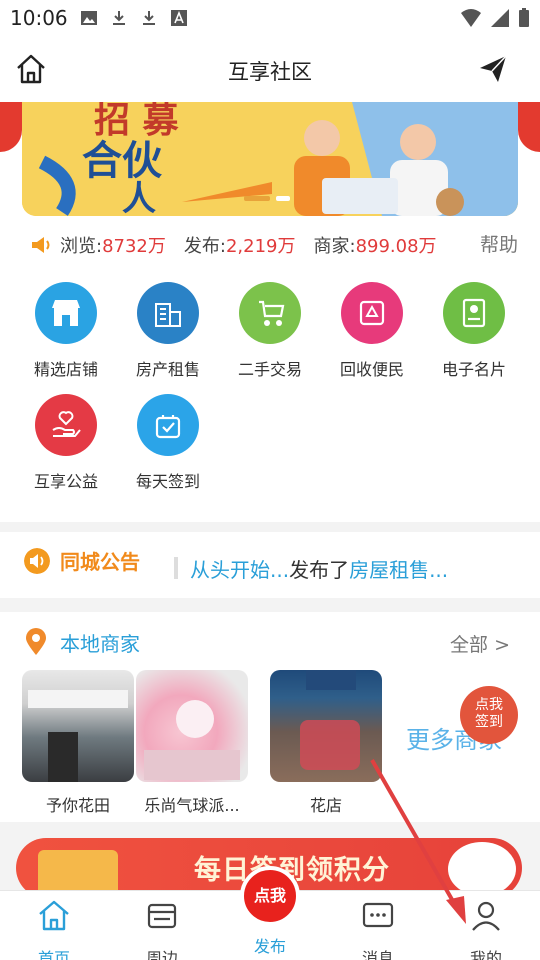  I want to click on grid-item-shops: 精选店铺, so click(66, 331).